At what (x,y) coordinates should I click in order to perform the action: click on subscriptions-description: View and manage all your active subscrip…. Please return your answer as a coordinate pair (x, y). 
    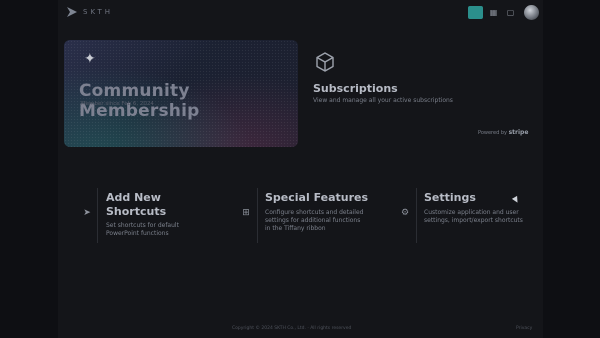
    Looking at the image, I should click on (383, 100).